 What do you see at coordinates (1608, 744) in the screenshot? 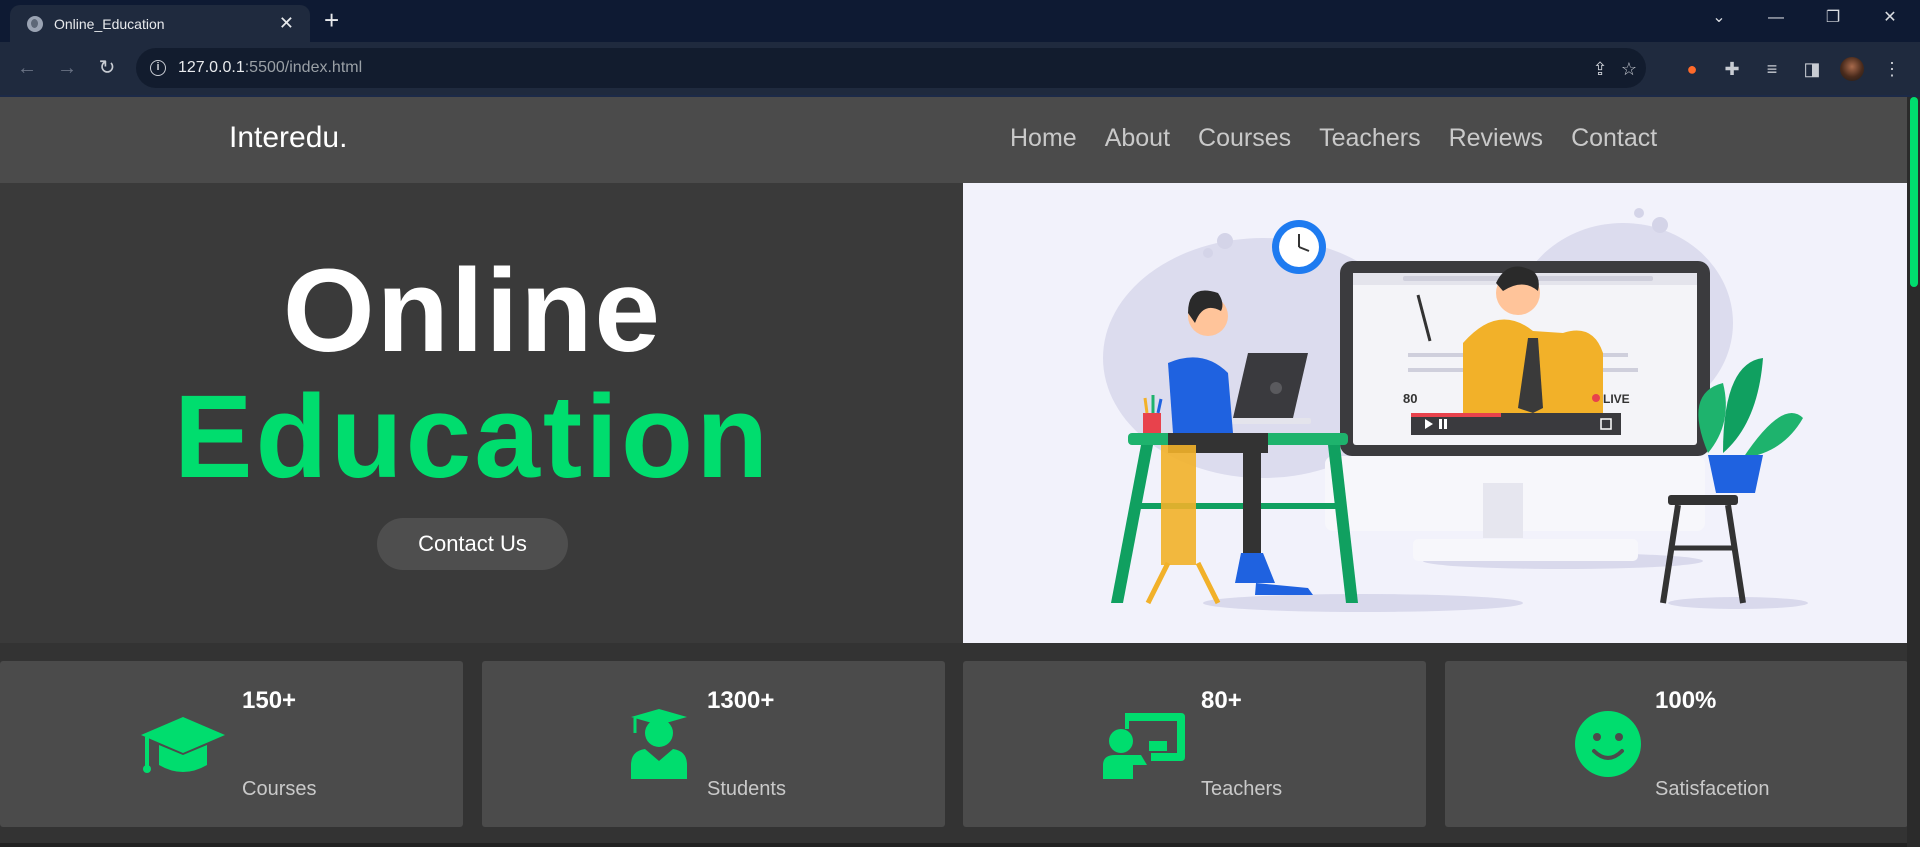
I see `smile-icon` at bounding box center [1608, 744].